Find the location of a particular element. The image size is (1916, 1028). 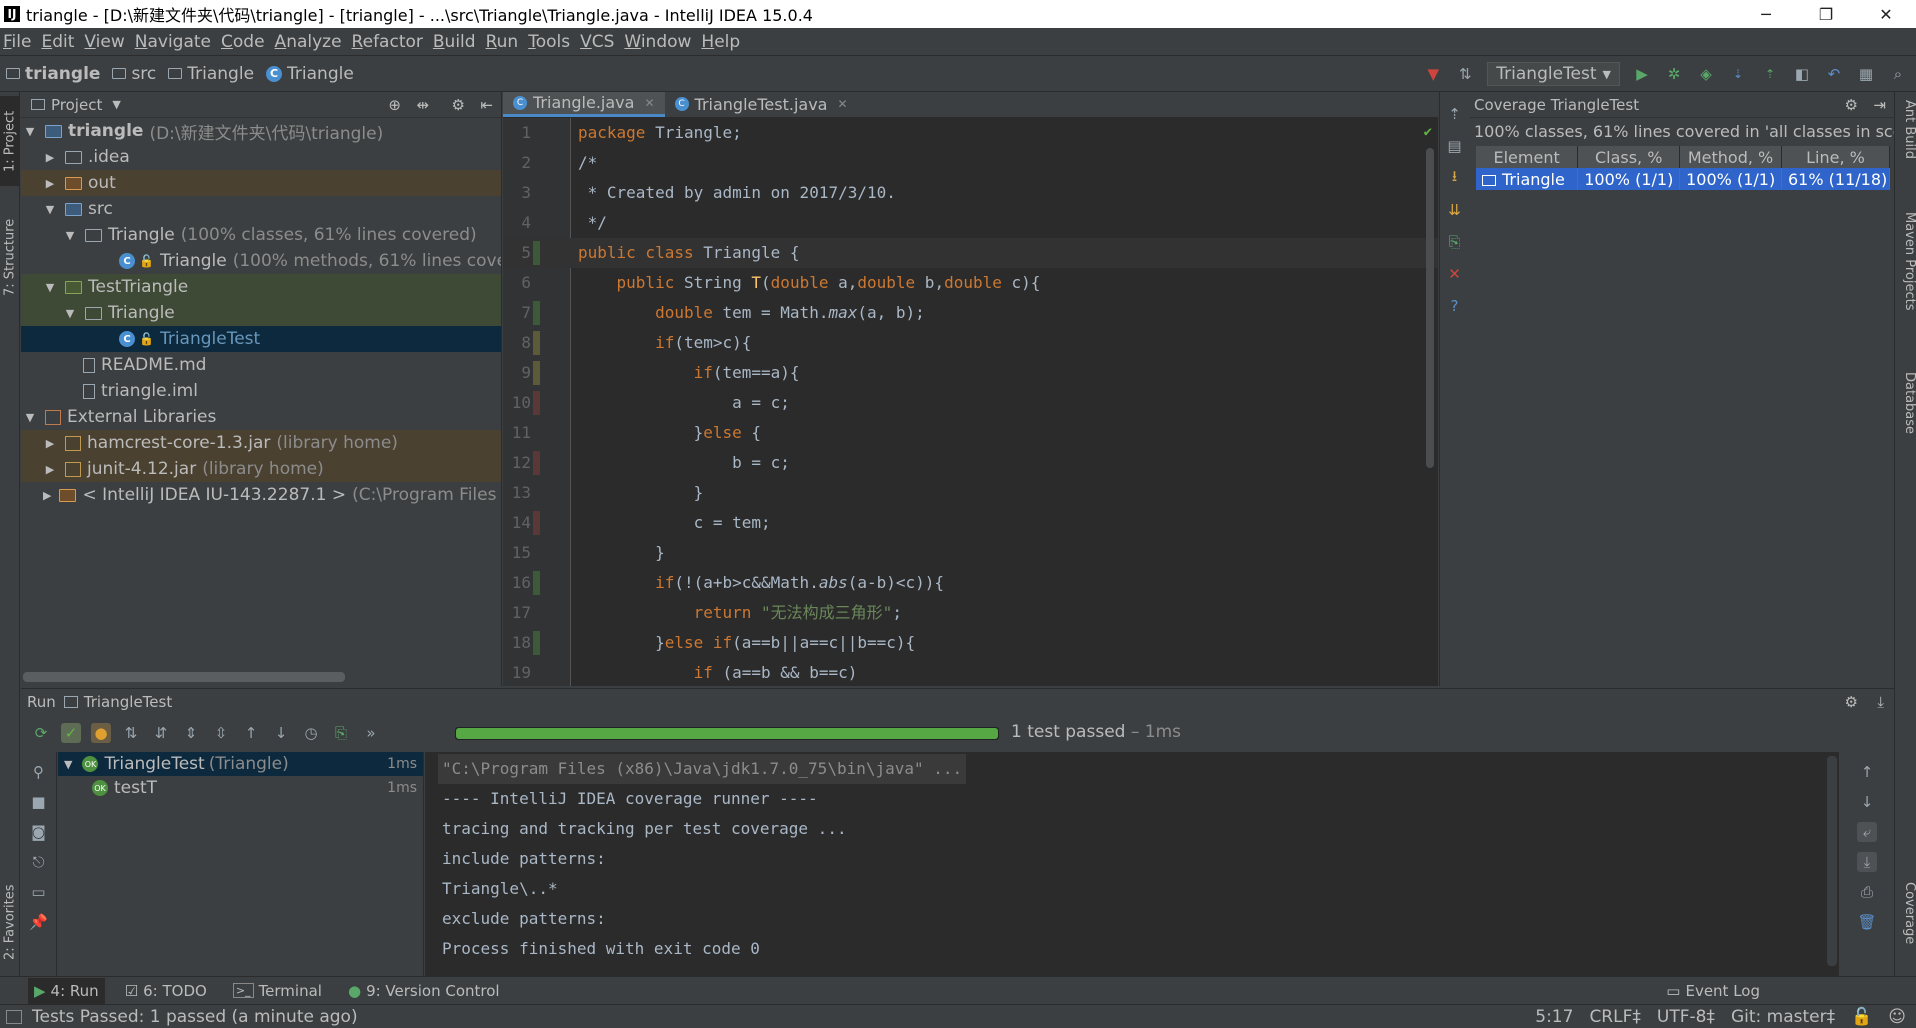

sort-by-duration-icon: ⇵ is located at coordinates (161, 733).